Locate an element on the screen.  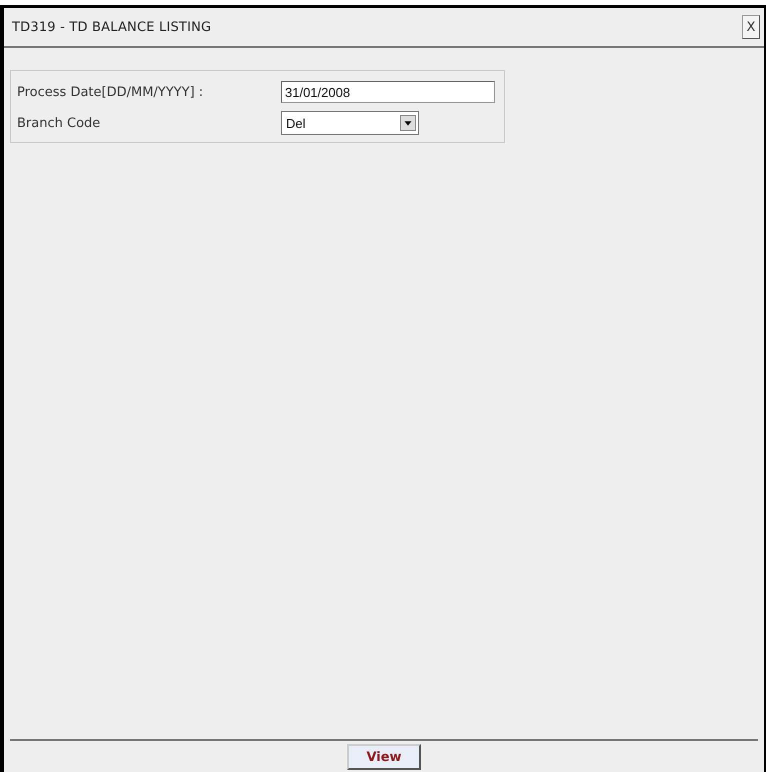
field-label: Branch Code is located at coordinates (59, 123).